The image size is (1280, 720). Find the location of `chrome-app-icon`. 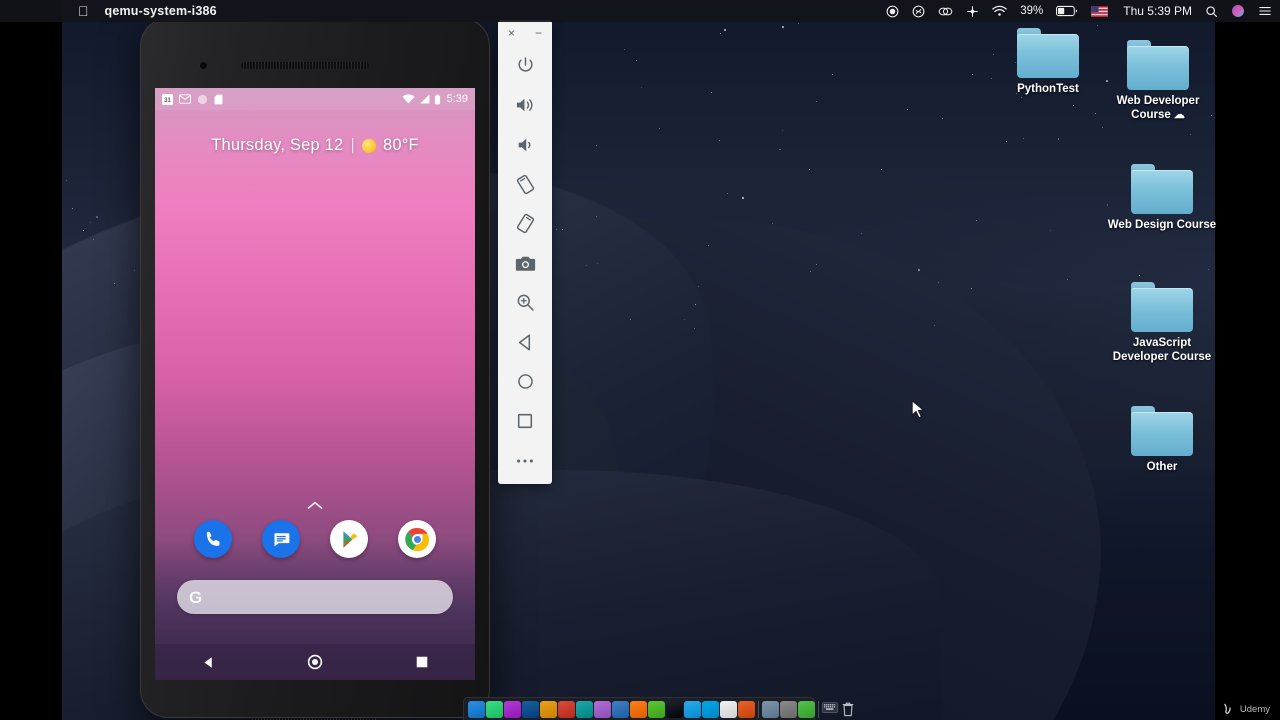

chrome-app-icon is located at coordinates (417, 539).